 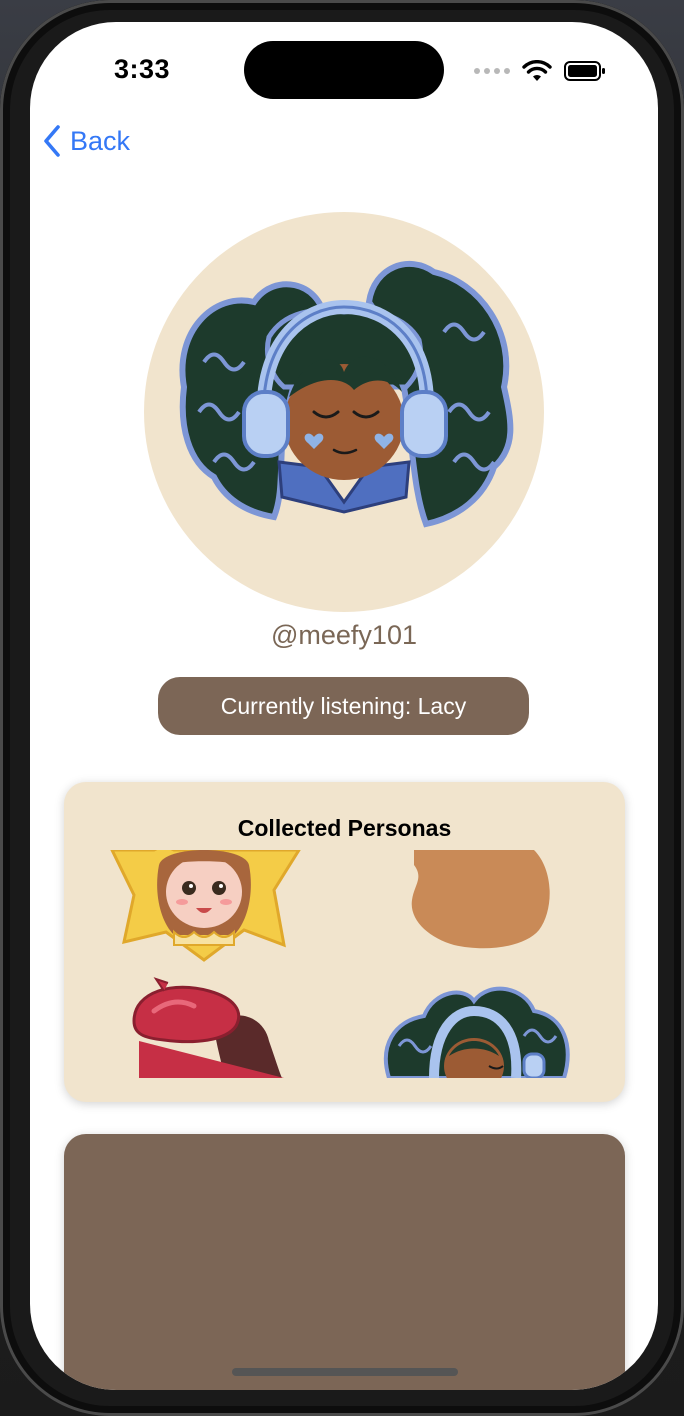 What do you see at coordinates (142, 69) in the screenshot?
I see `status-time: 3:33` at bounding box center [142, 69].